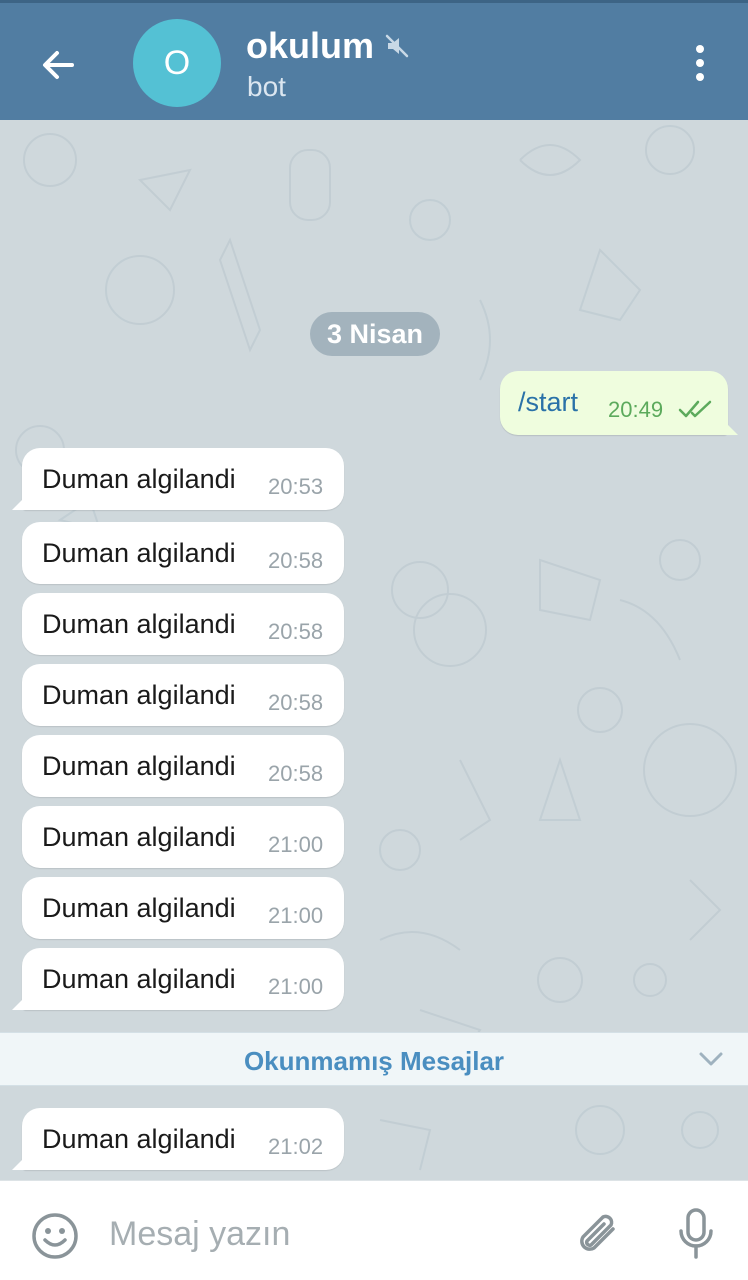  What do you see at coordinates (199, 1234) in the screenshot?
I see `message-input: Mesaj yazın` at bounding box center [199, 1234].